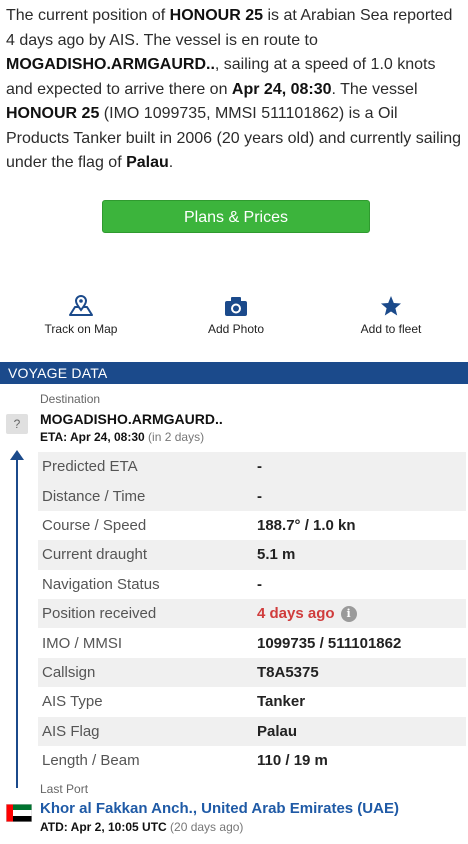 Image resolution: width=468 pixels, height=844 pixels. I want to click on last-port-label: Last Port, so click(64, 789).